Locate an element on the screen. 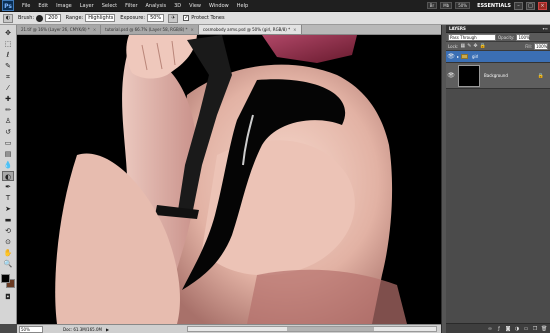 The width and height of the screenshot is (550, 333). history-brush-tool-icon: ↺ is located at coordinates (8, 132).